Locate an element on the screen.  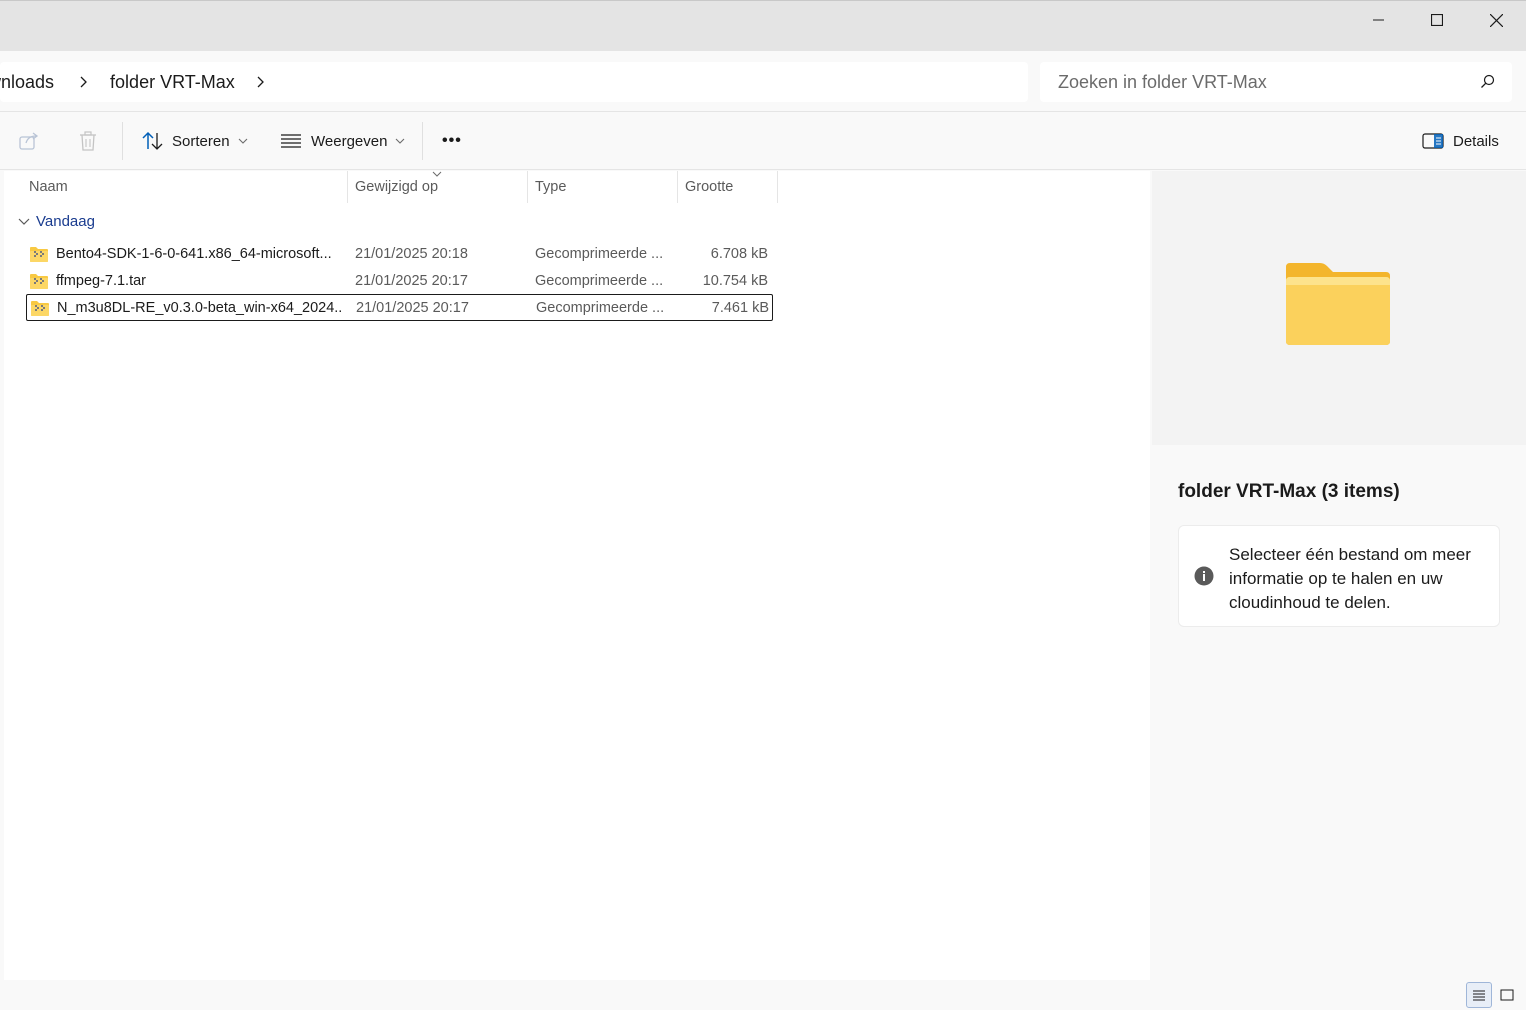
details-title: folder VRT-Max (3 items) is located at coordinates (1289, 491).